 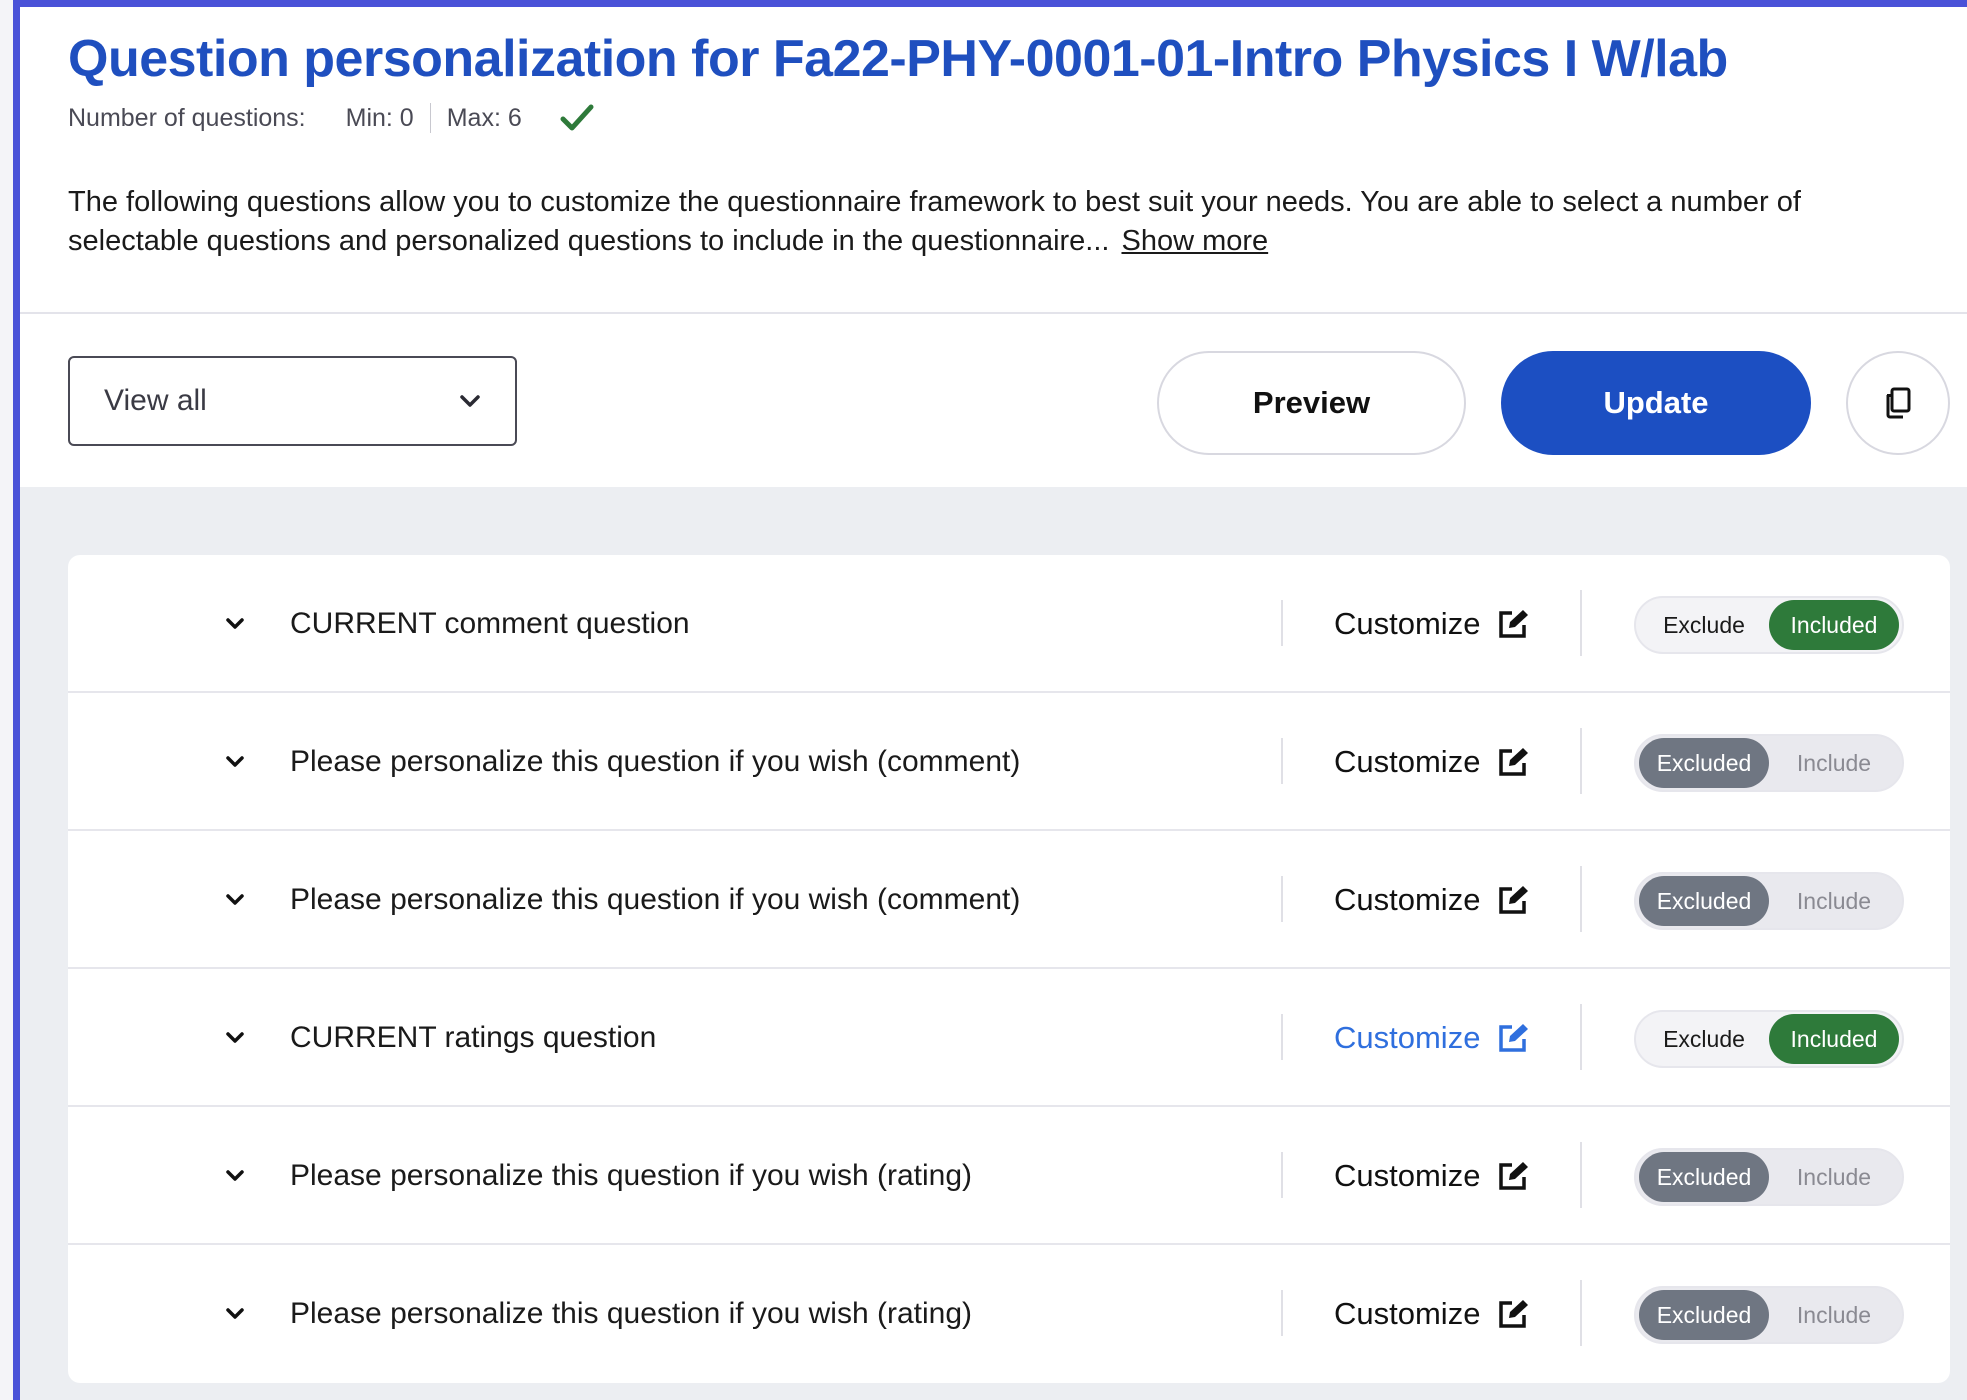 I want to click on question-text: CURRENT comment question, so click(x=490, y=623).